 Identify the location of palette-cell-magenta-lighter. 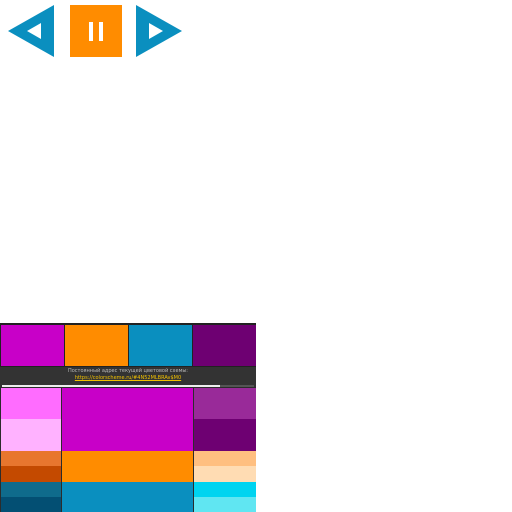
(31, 435).